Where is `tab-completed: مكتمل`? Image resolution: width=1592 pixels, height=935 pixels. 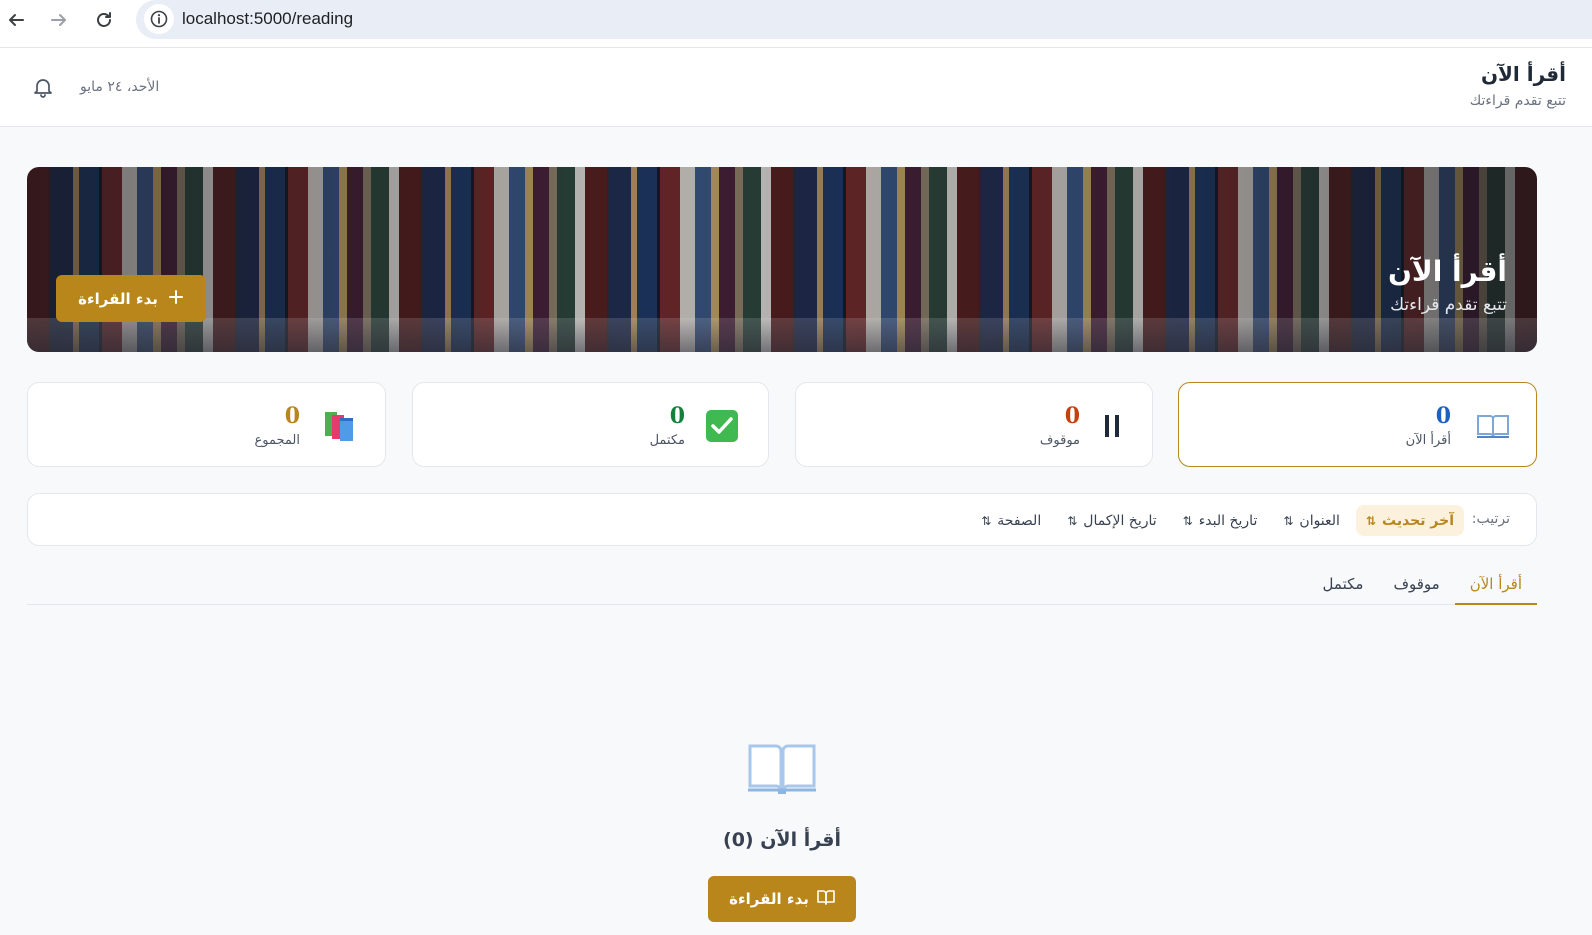
tab-completed: مكتمل is located at coordinates (1343, 587).